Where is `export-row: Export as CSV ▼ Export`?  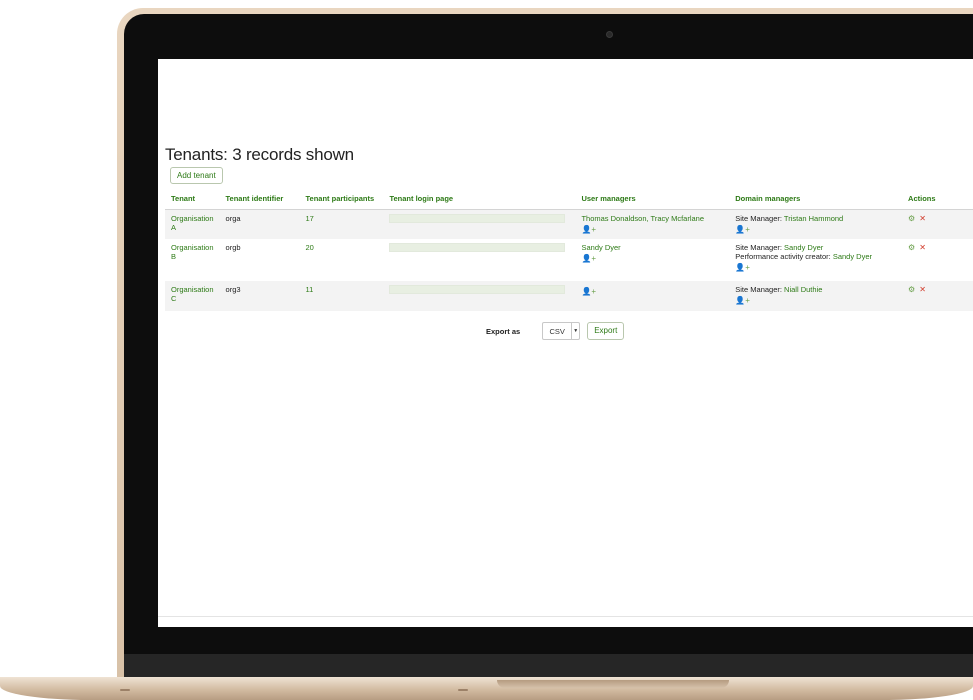 export-row: Export as CSV ▼ Export is located at coordinates (555, 331).